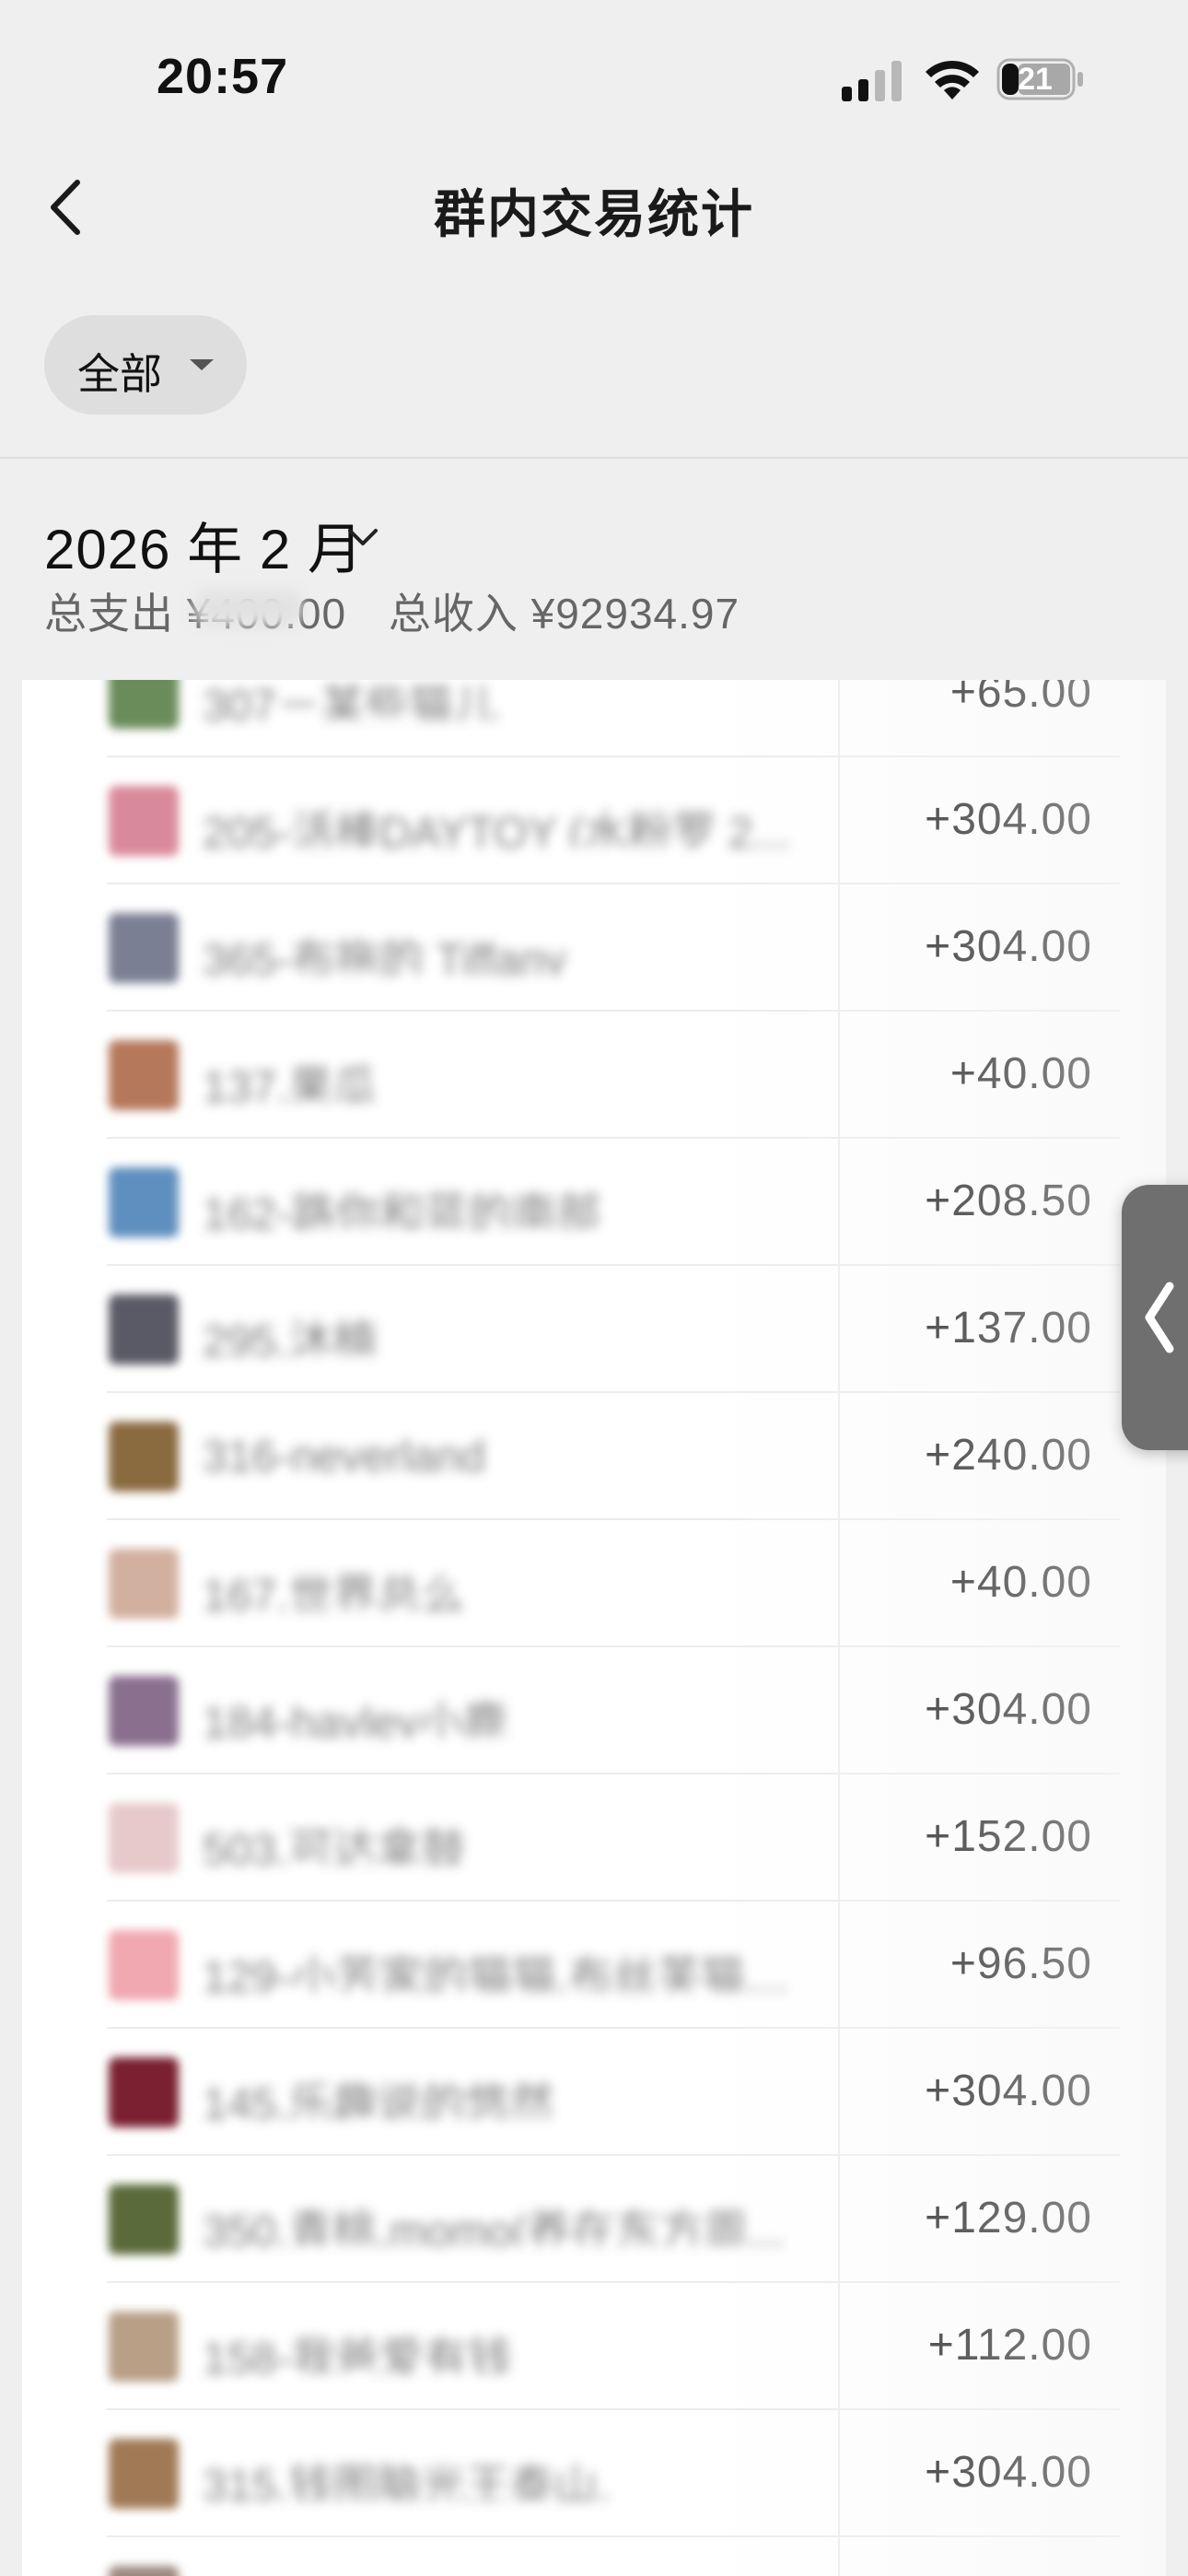 This screenshot has width=1188, height=2576. What do you see at coordinates (344, 1457) in the screenshot?
I see `member-name: 316-neverland` at bounding box center [344, 1457].